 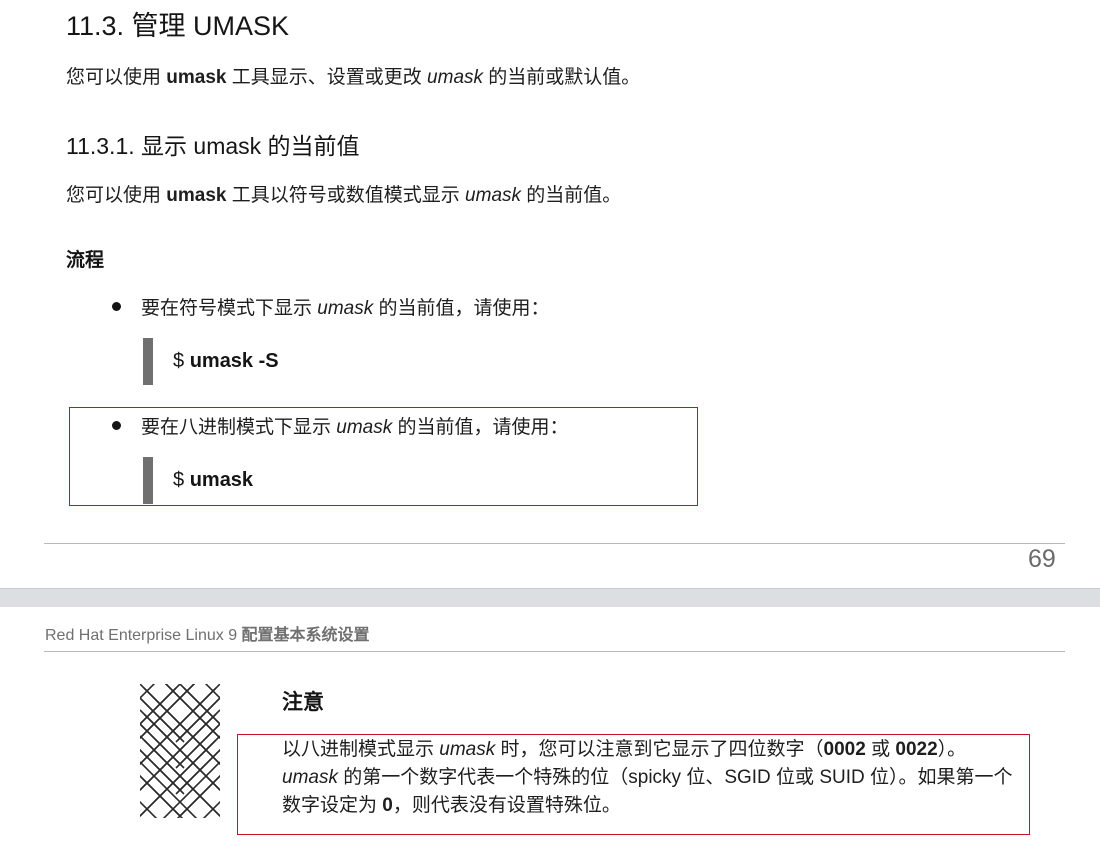 I want to click on running-header: Red Hat Enterprise Linux 9 配置基本系统设置, so click(x=207, y=633).